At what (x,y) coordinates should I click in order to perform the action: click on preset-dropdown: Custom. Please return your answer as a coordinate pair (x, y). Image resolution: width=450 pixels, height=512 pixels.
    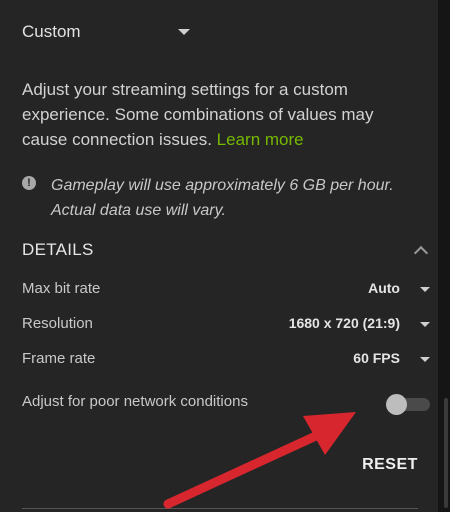
    Looking at the image, I should click on (107, 32).